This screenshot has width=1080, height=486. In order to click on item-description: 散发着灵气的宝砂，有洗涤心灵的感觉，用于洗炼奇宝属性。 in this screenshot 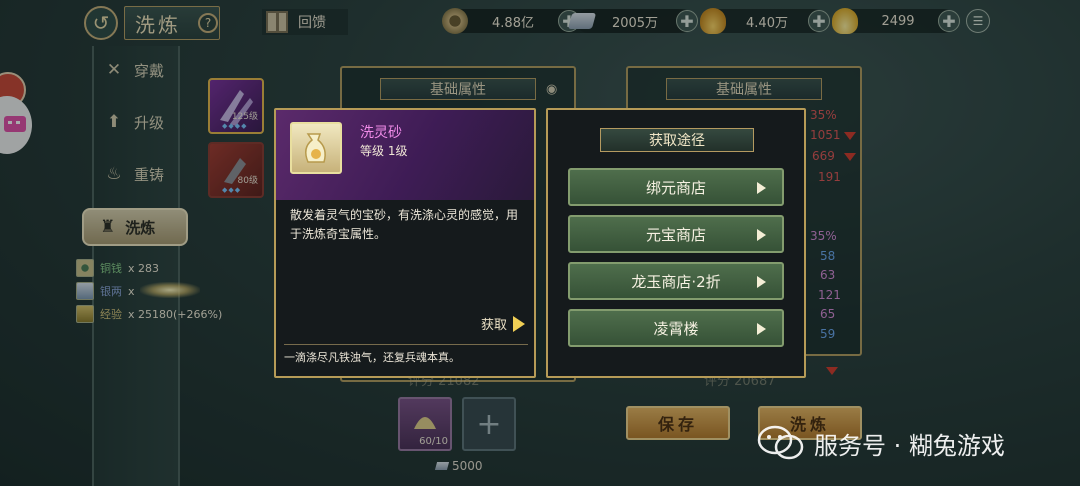, I will do `click(404, 224)`.